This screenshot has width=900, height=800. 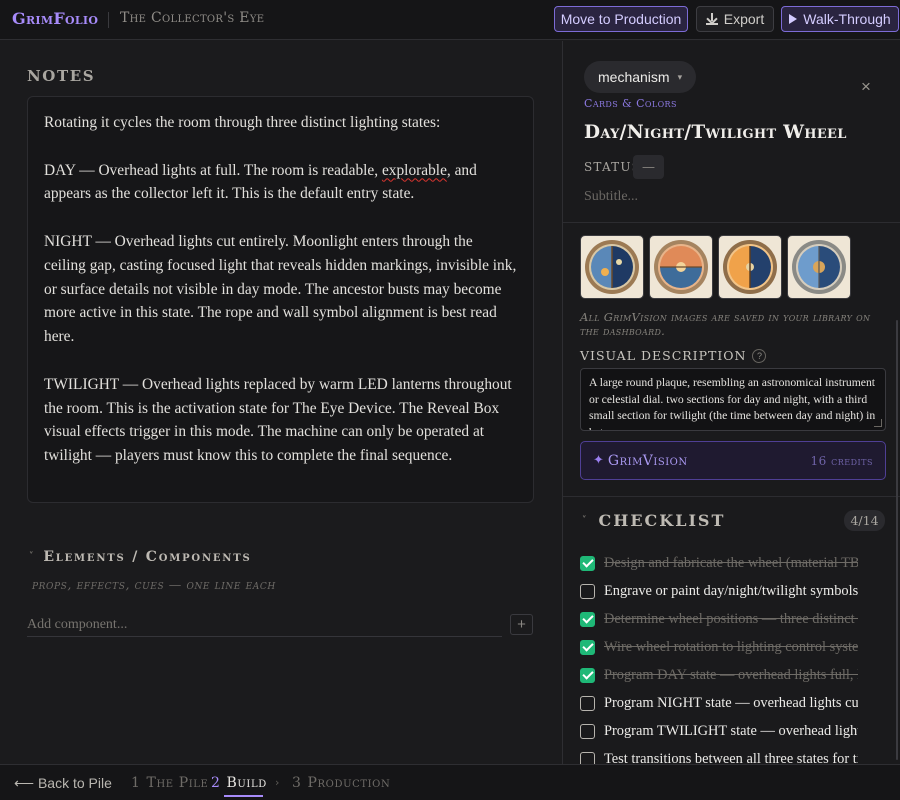 What do you see at coordinates (878, 423) in the screenshot?
I see `resize-handle-icon` at bounding box center [878, 423].